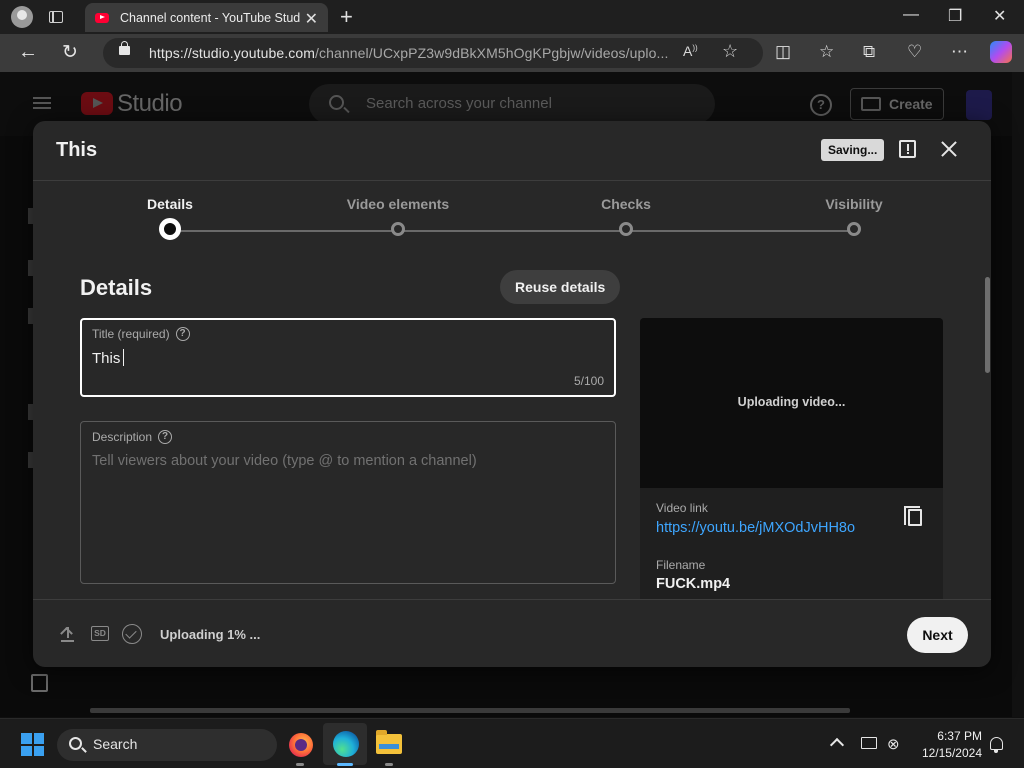 This screenshot has width=1024, height=768. Describe the element at coordinates (821, 105) in the screenshot. I see `help-icon: ?` at that location.